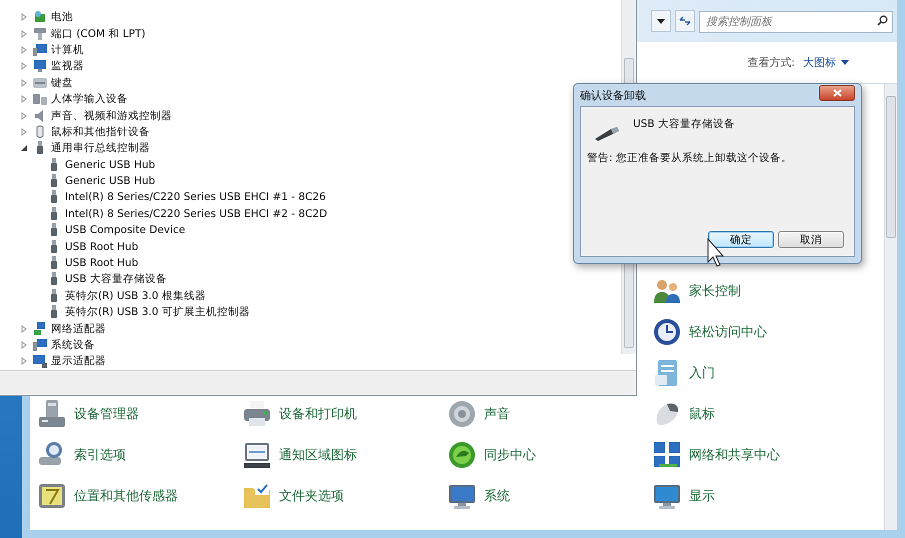  What do you see at coordinates (771, 62) in the screenshot?
I see `view-by-label: 查看方式:` at bounding box center [771, 62].